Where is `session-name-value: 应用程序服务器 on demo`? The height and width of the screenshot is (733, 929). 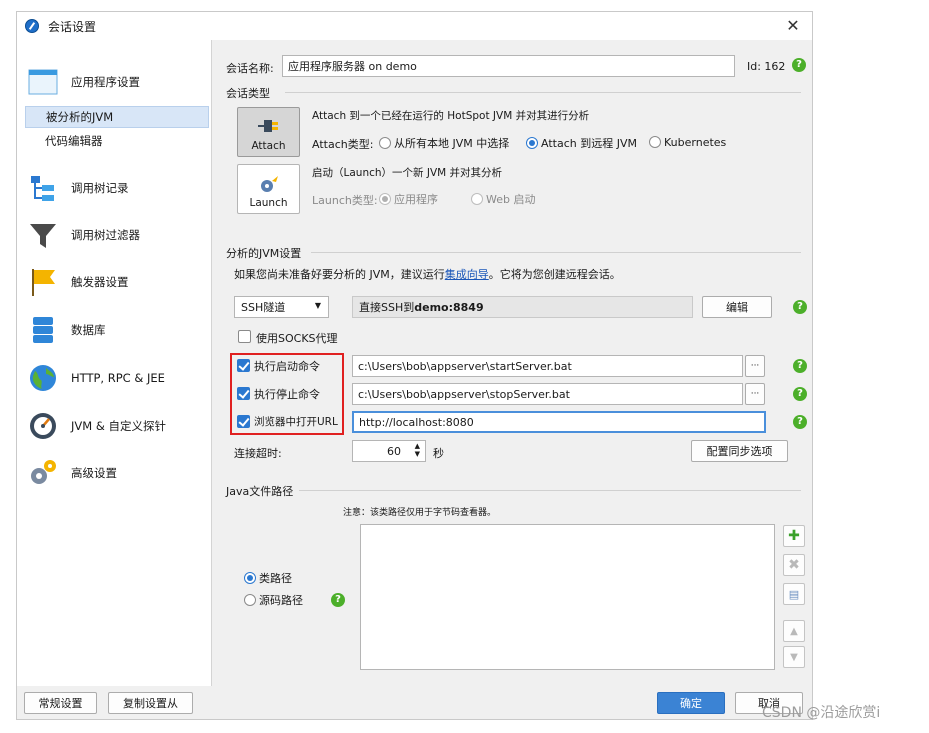
session-name-value: 应用程序服务器 on demo is located at coordinates (352, 66).